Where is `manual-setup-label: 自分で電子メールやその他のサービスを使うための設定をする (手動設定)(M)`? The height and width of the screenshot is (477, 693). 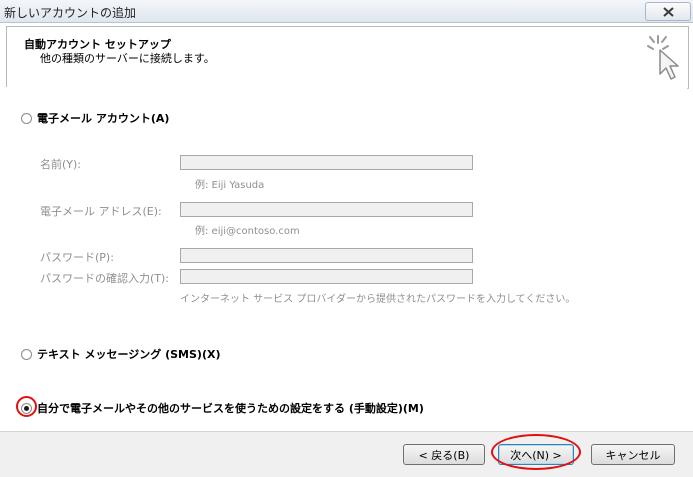 manual-setup-label: 自分で電子メールやその他のサービスを使うための設定をする (手動設定)(M) is located at coordinates (230, 408).